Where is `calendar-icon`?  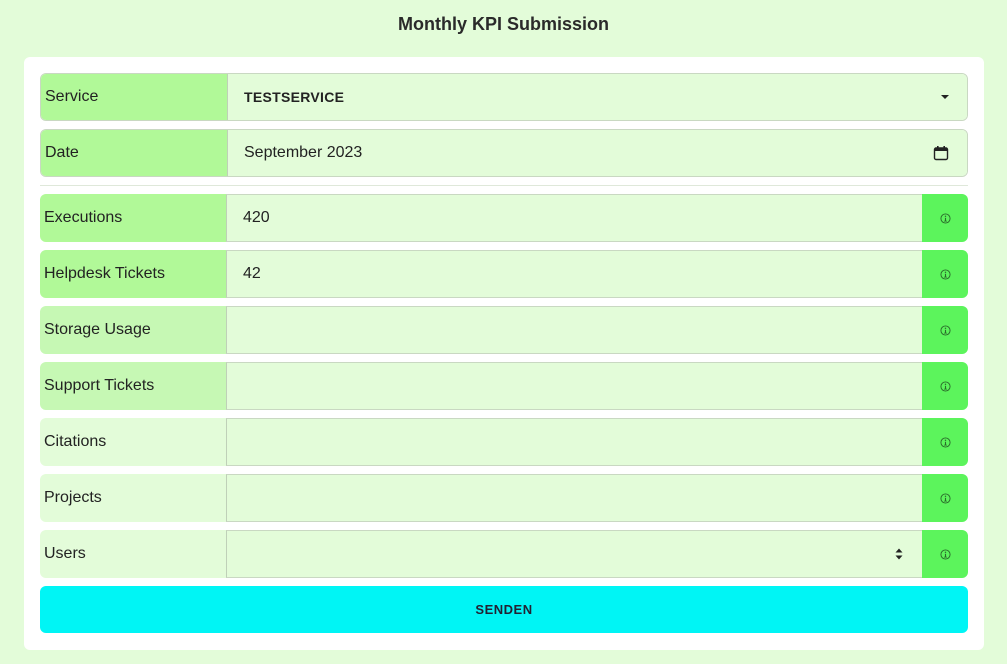 calendar-icon is located at coordinates (941, 153).